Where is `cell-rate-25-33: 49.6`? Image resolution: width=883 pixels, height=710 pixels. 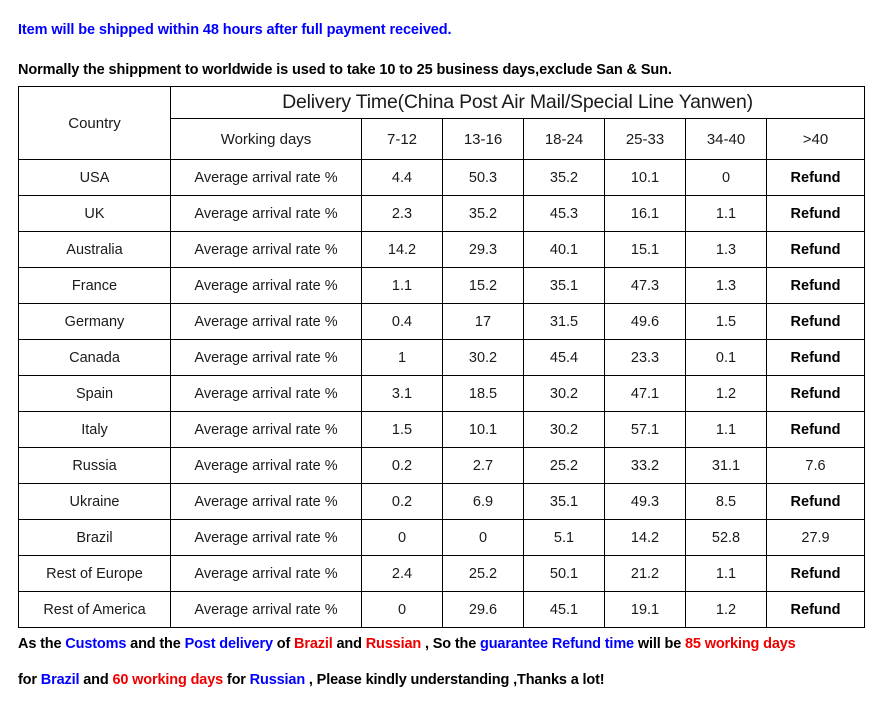
cell-rate-25-33: 49.6 is located at coordinates (645, 321).